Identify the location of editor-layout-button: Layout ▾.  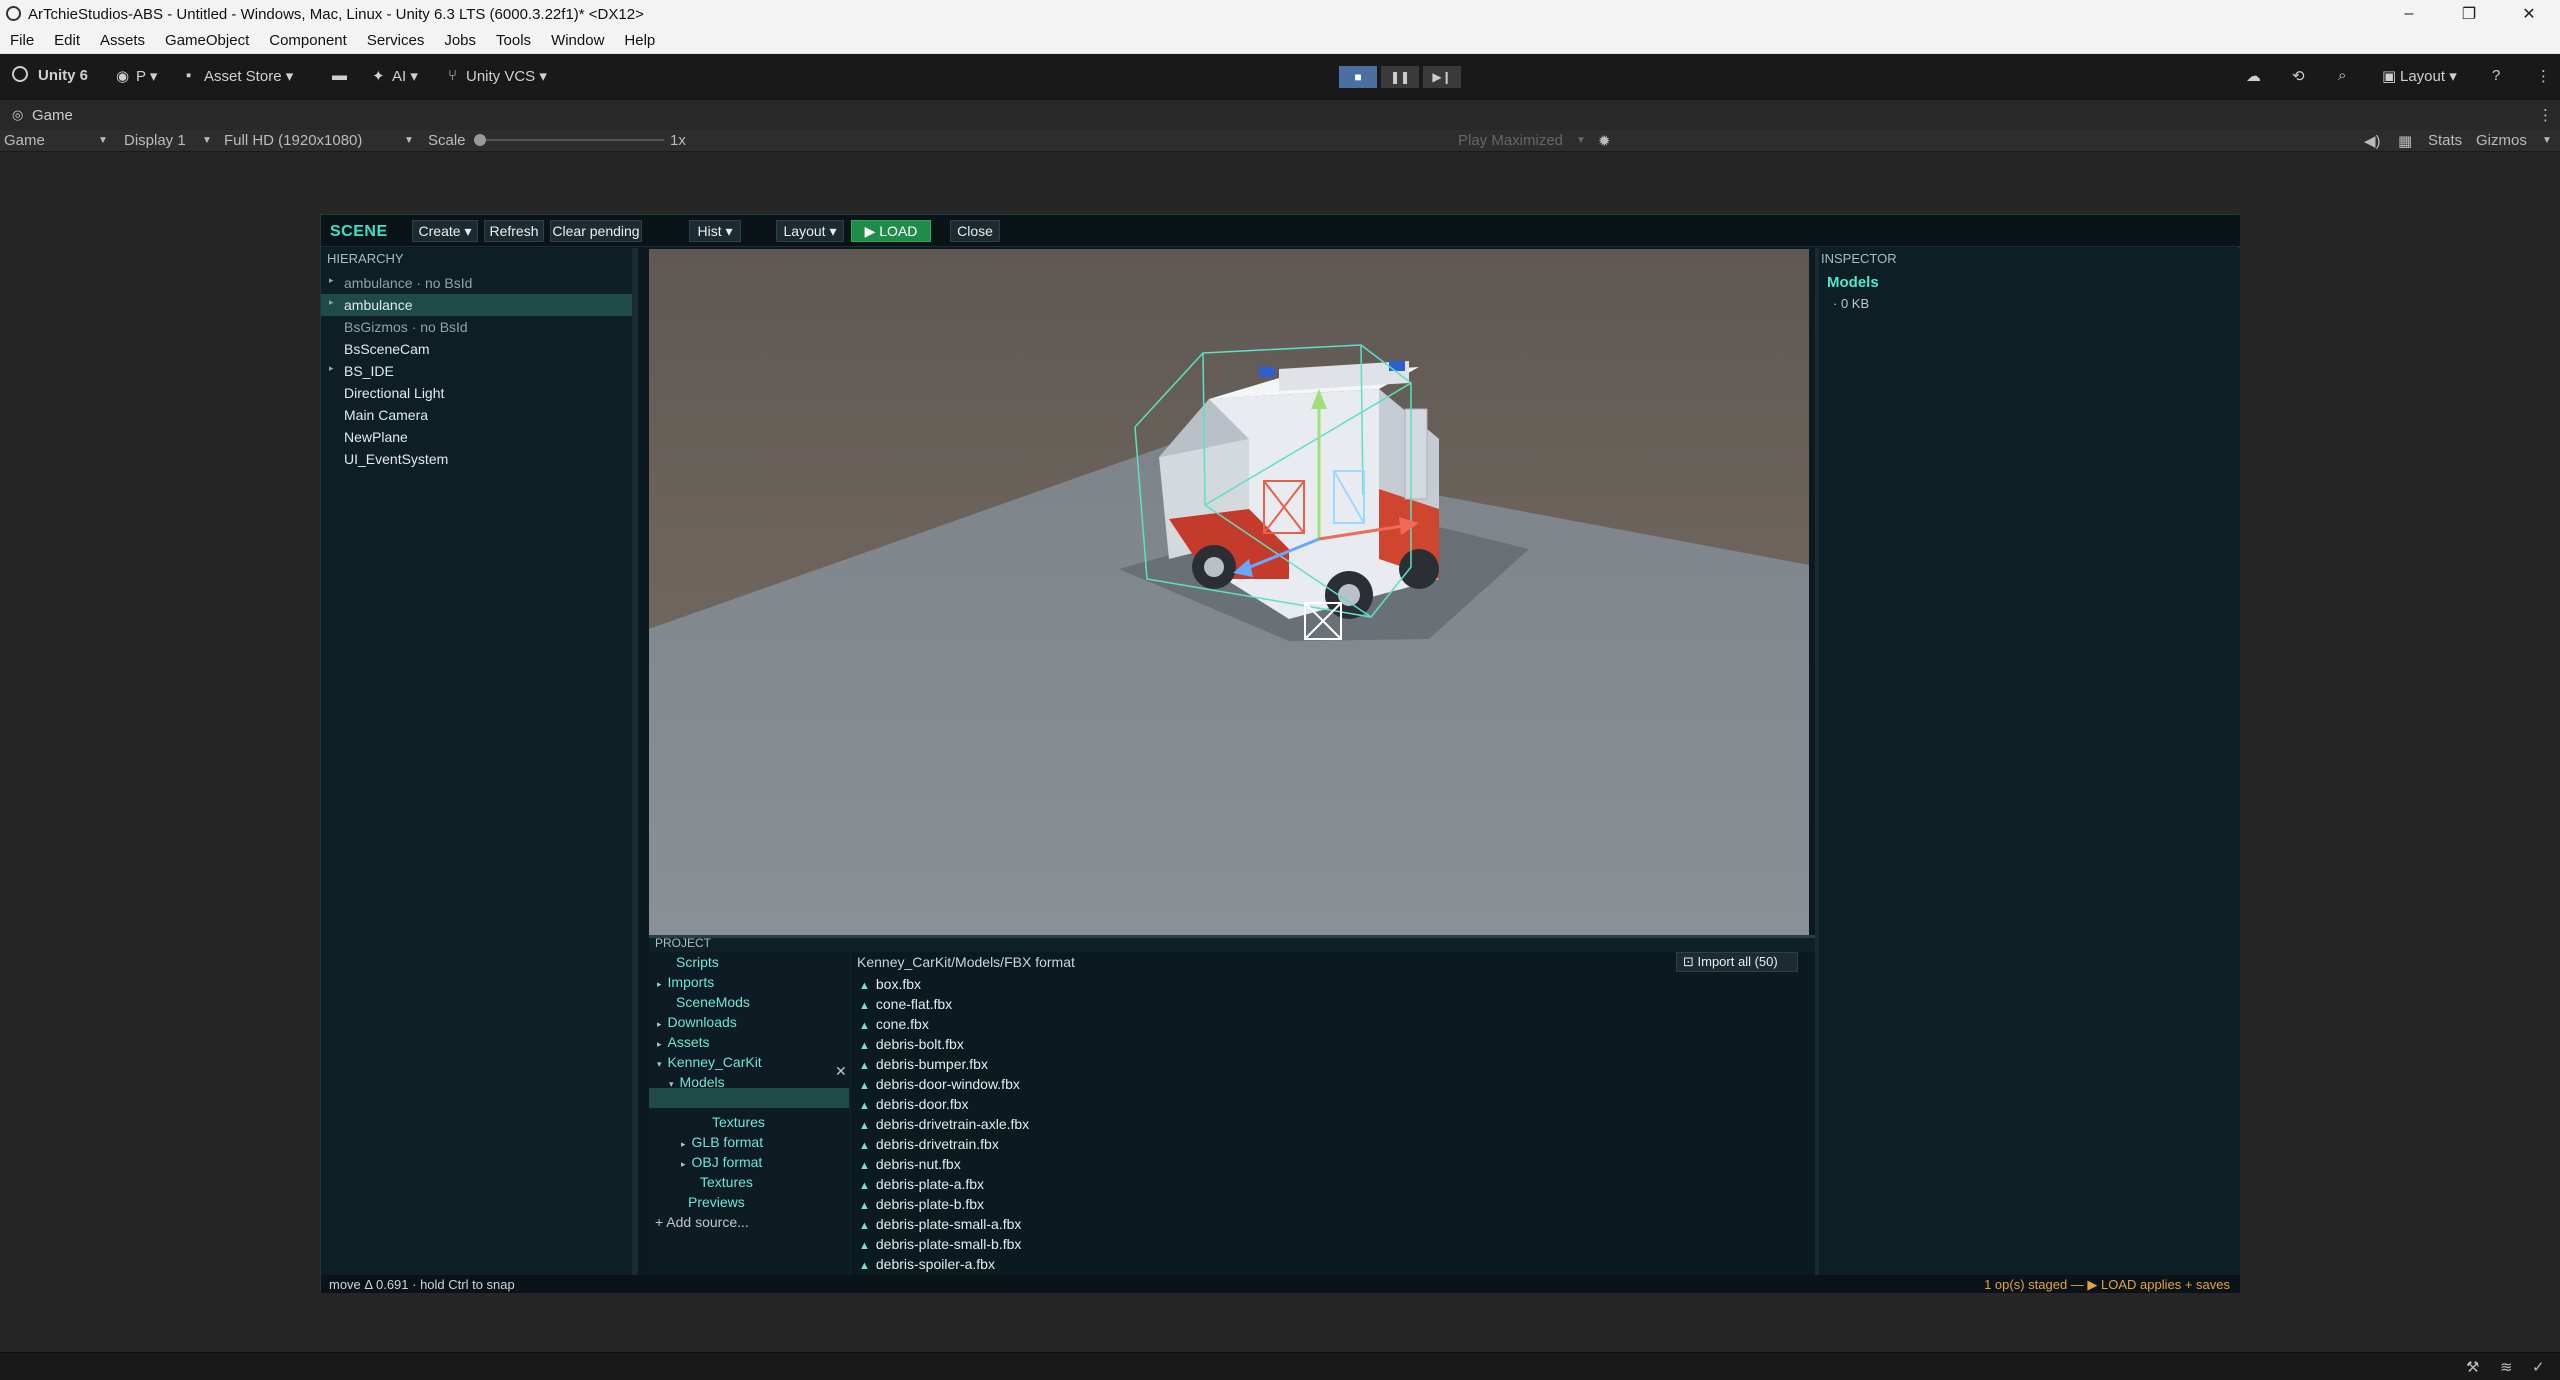
(810, 231).